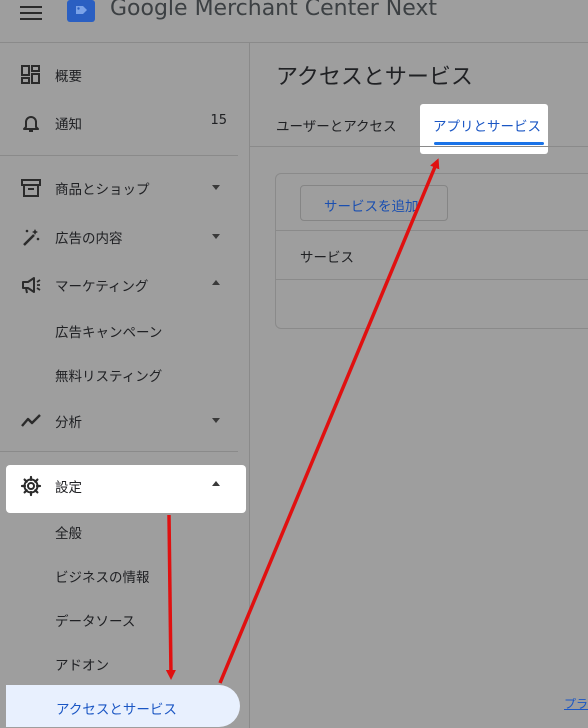 This screenshot has height=728, width=588. I want to click on sidebar-item-ad-content: 広告の内容, so click(124, 236).